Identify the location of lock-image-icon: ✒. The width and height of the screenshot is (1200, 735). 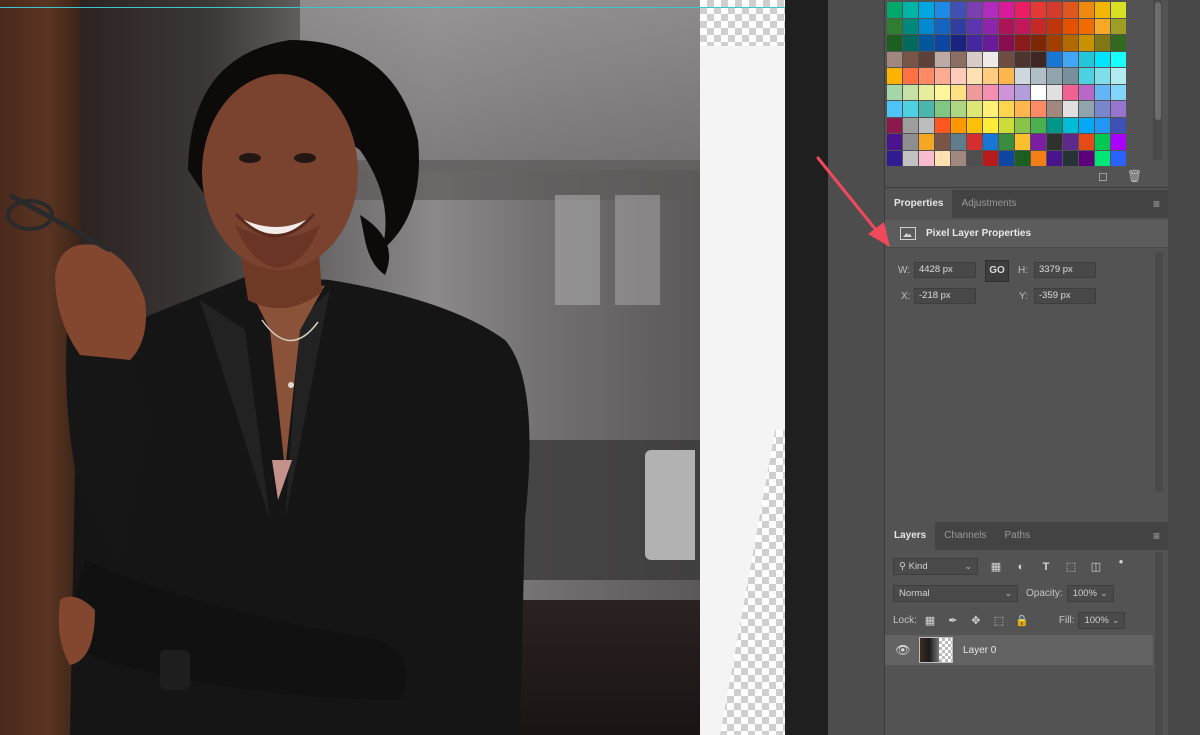
(953, 620).